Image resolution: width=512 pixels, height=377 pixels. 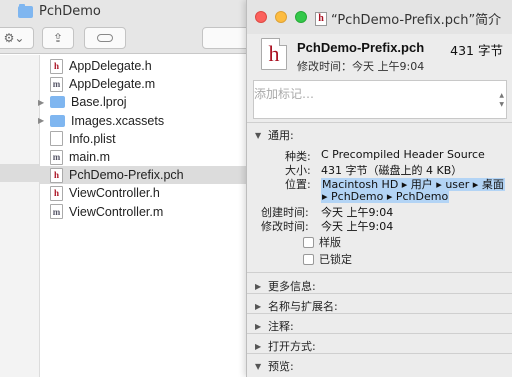 I want to click on file-name-label: PchDemo-Prefix.pch, so click(x=126, y=175).